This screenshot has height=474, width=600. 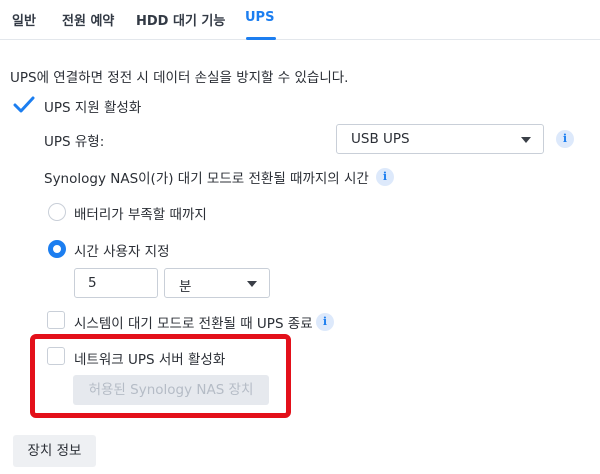 I want to click on tab-bar: 일반 전원 예약 HDD 대기 기능 UPS, so click(x=300, y=20).